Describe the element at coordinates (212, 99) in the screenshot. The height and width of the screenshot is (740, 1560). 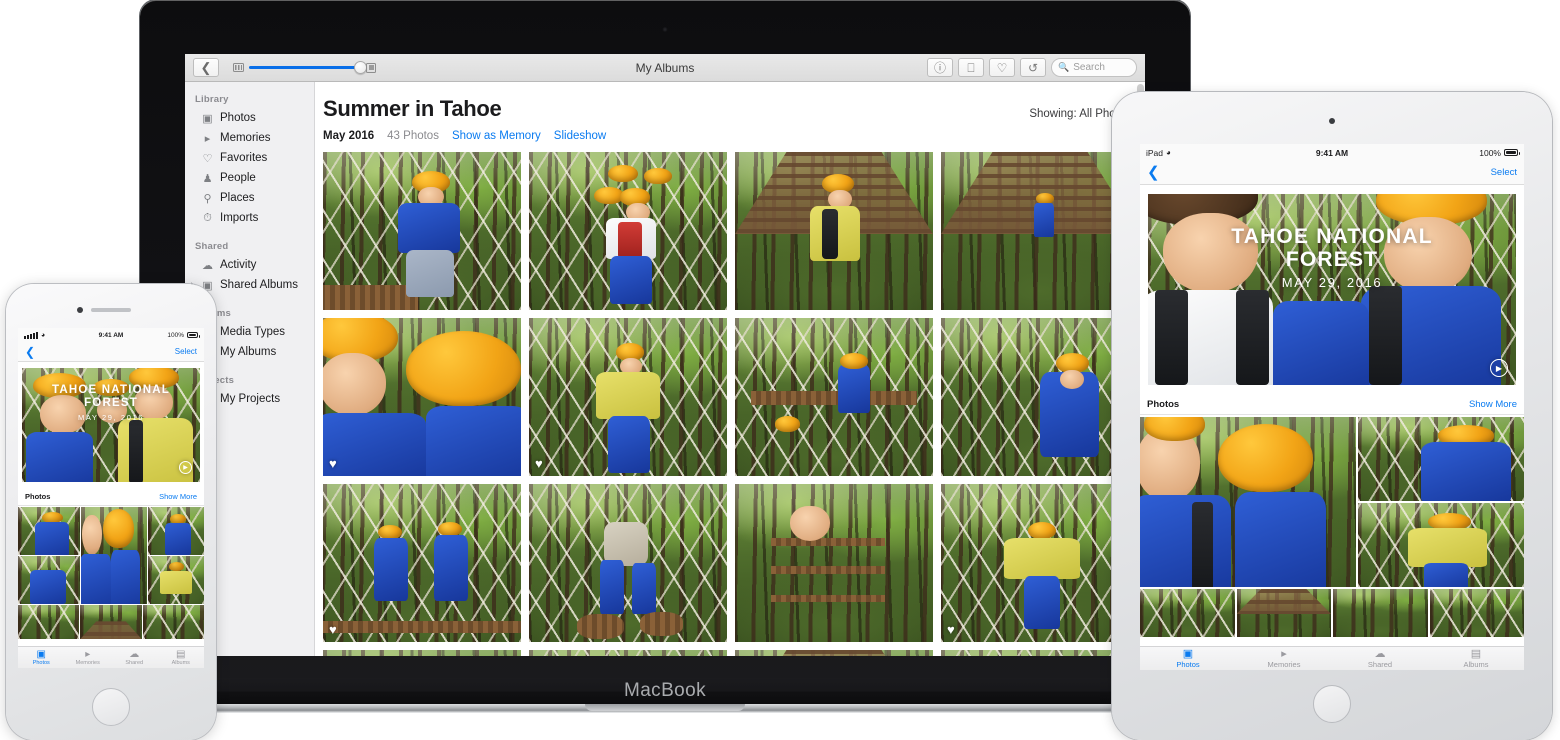
I see `sidebar-section-library-label: Library` at that location.